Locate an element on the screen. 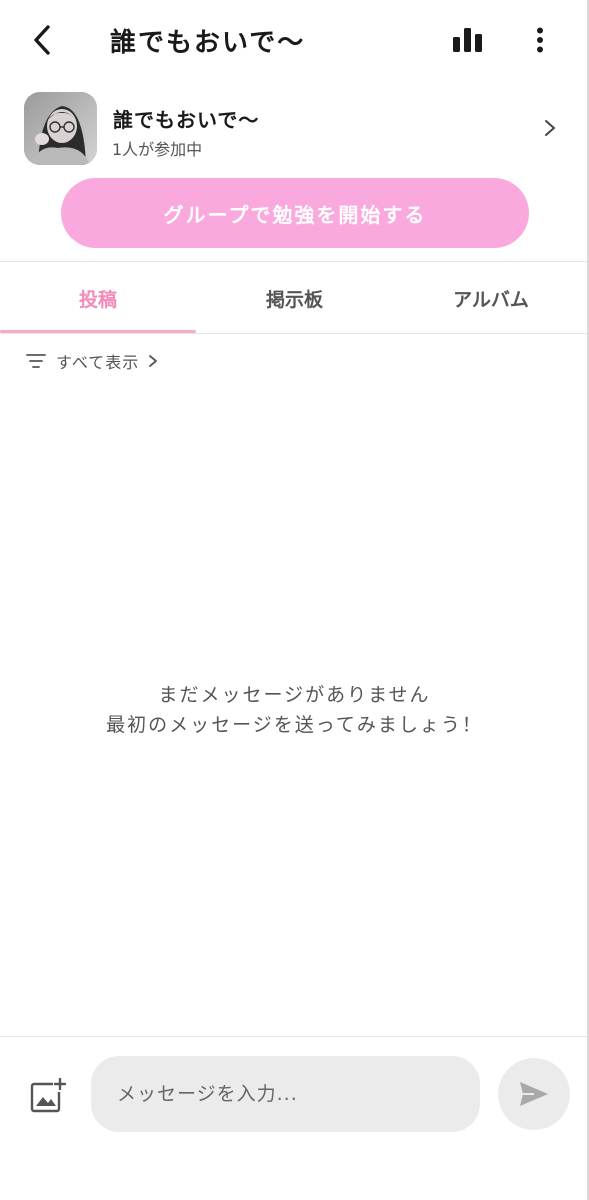  page-title: 誰でもおいで〜 is located at coordinates (208, 43).